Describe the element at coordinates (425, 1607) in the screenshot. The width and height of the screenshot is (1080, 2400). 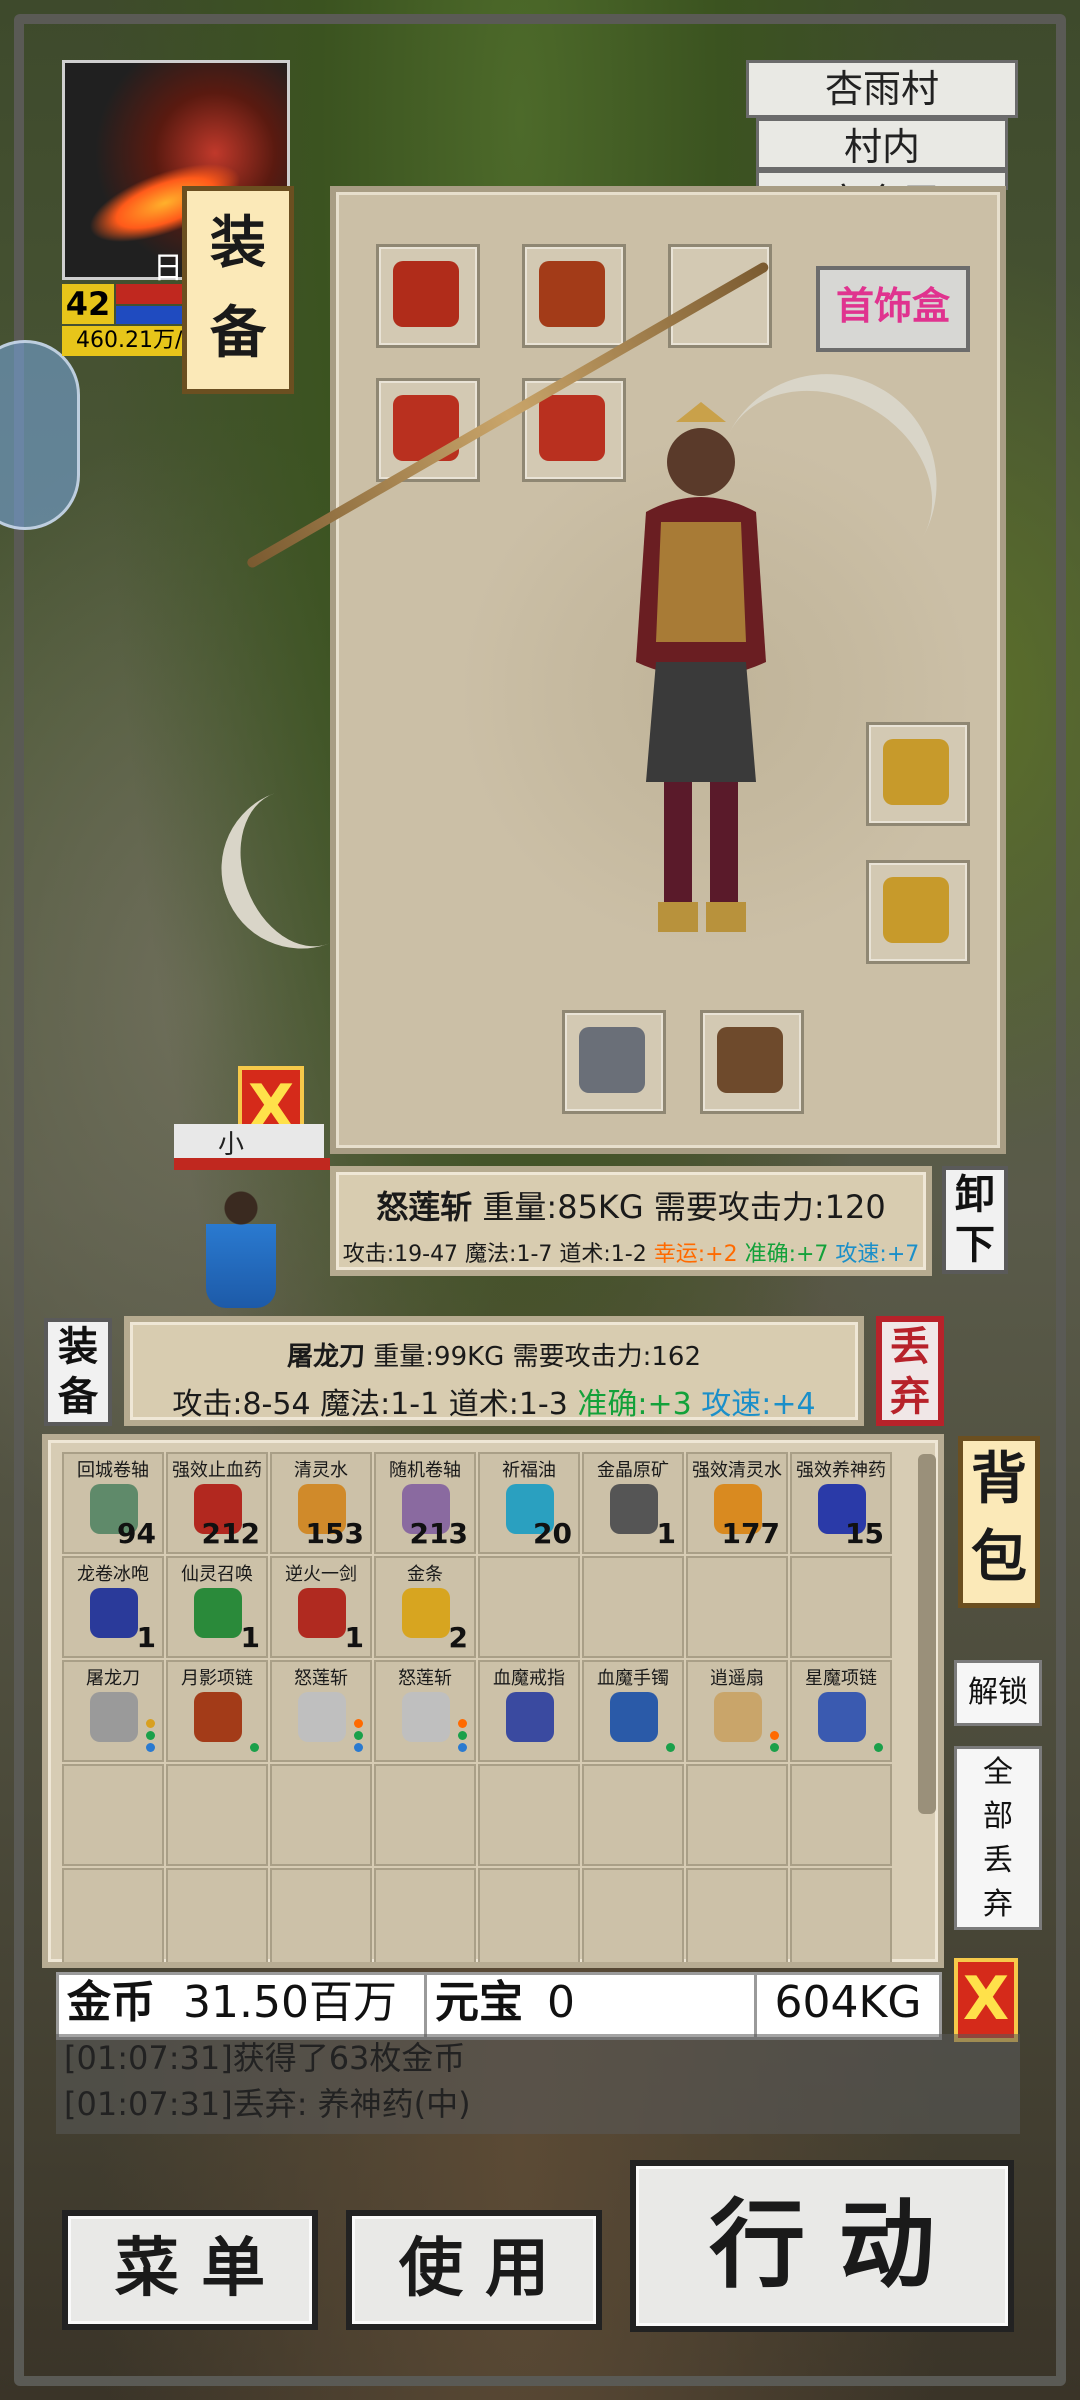
I see `bag-item-slot: 金条 2` at that location.